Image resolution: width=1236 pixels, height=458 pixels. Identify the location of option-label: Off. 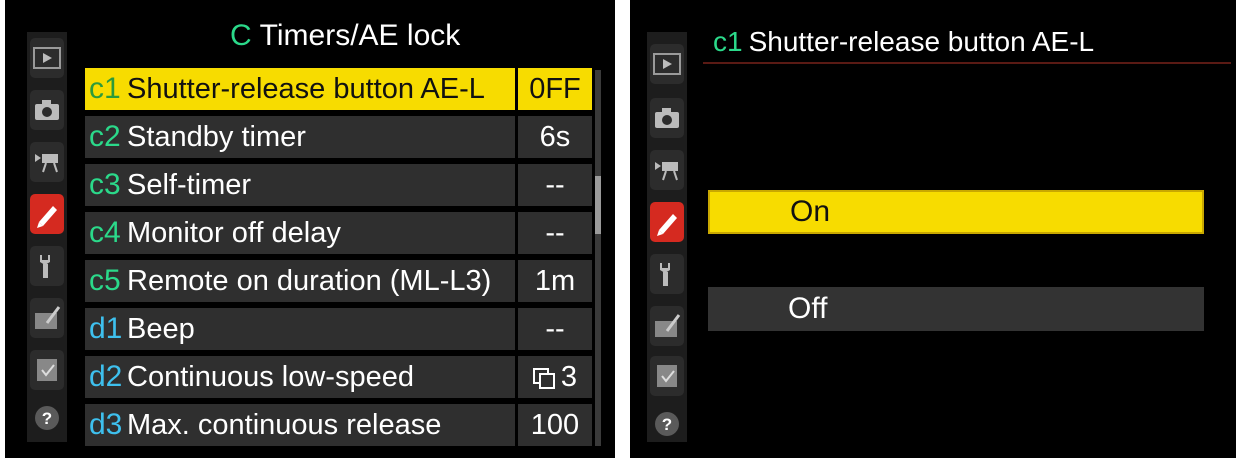
(808, 308).